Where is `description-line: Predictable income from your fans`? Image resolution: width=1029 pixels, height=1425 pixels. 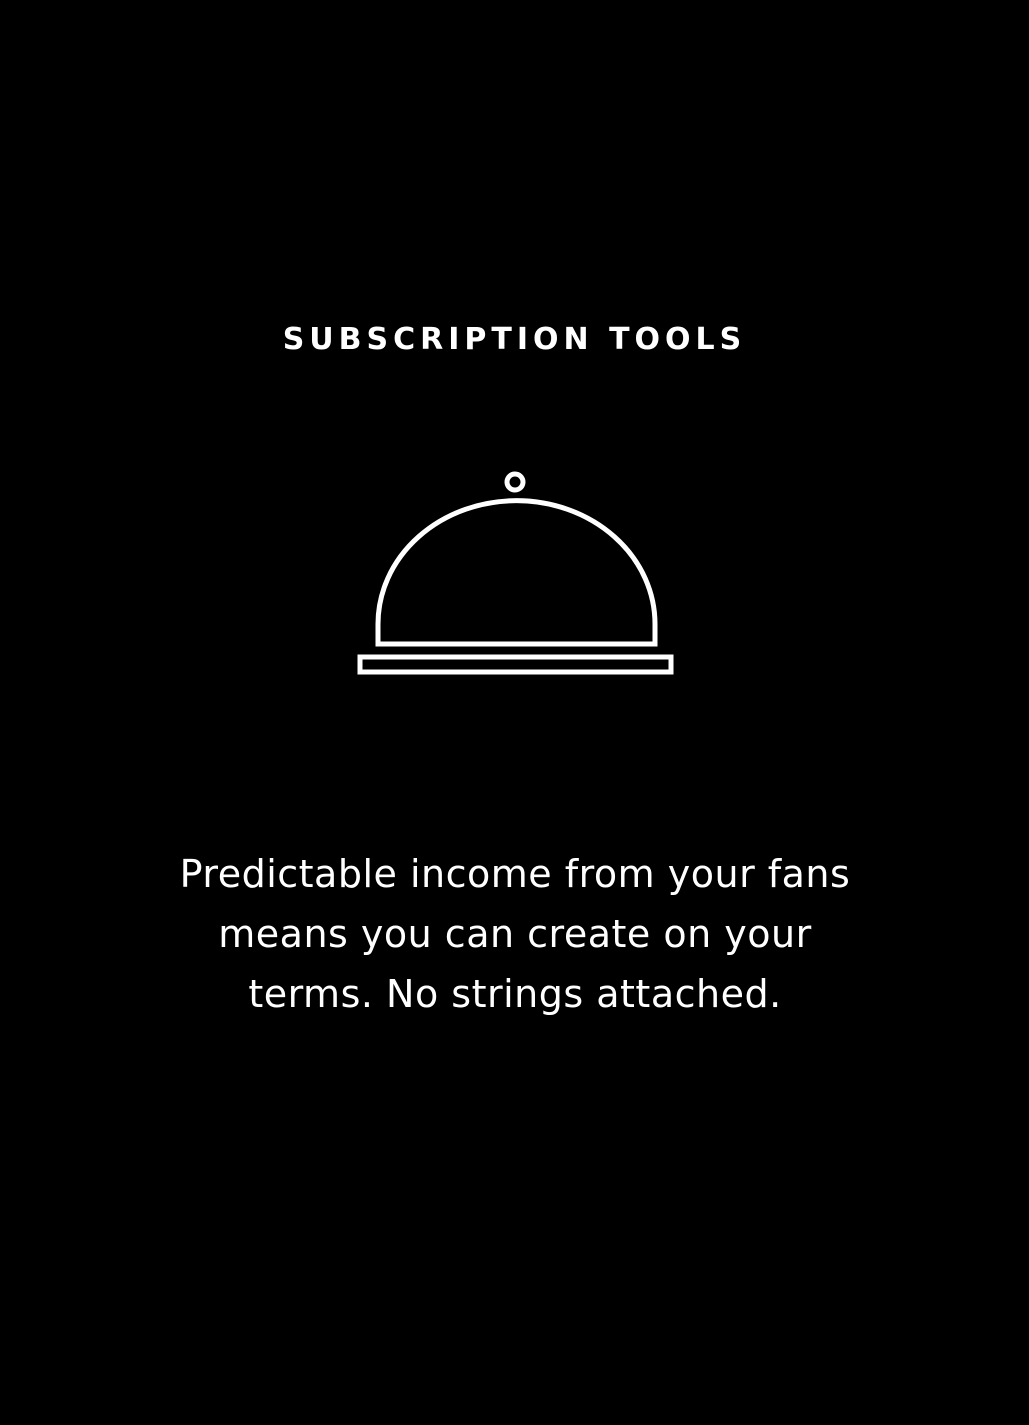 description-line: Predictable income from your fans is located at coordinates (515, 874).